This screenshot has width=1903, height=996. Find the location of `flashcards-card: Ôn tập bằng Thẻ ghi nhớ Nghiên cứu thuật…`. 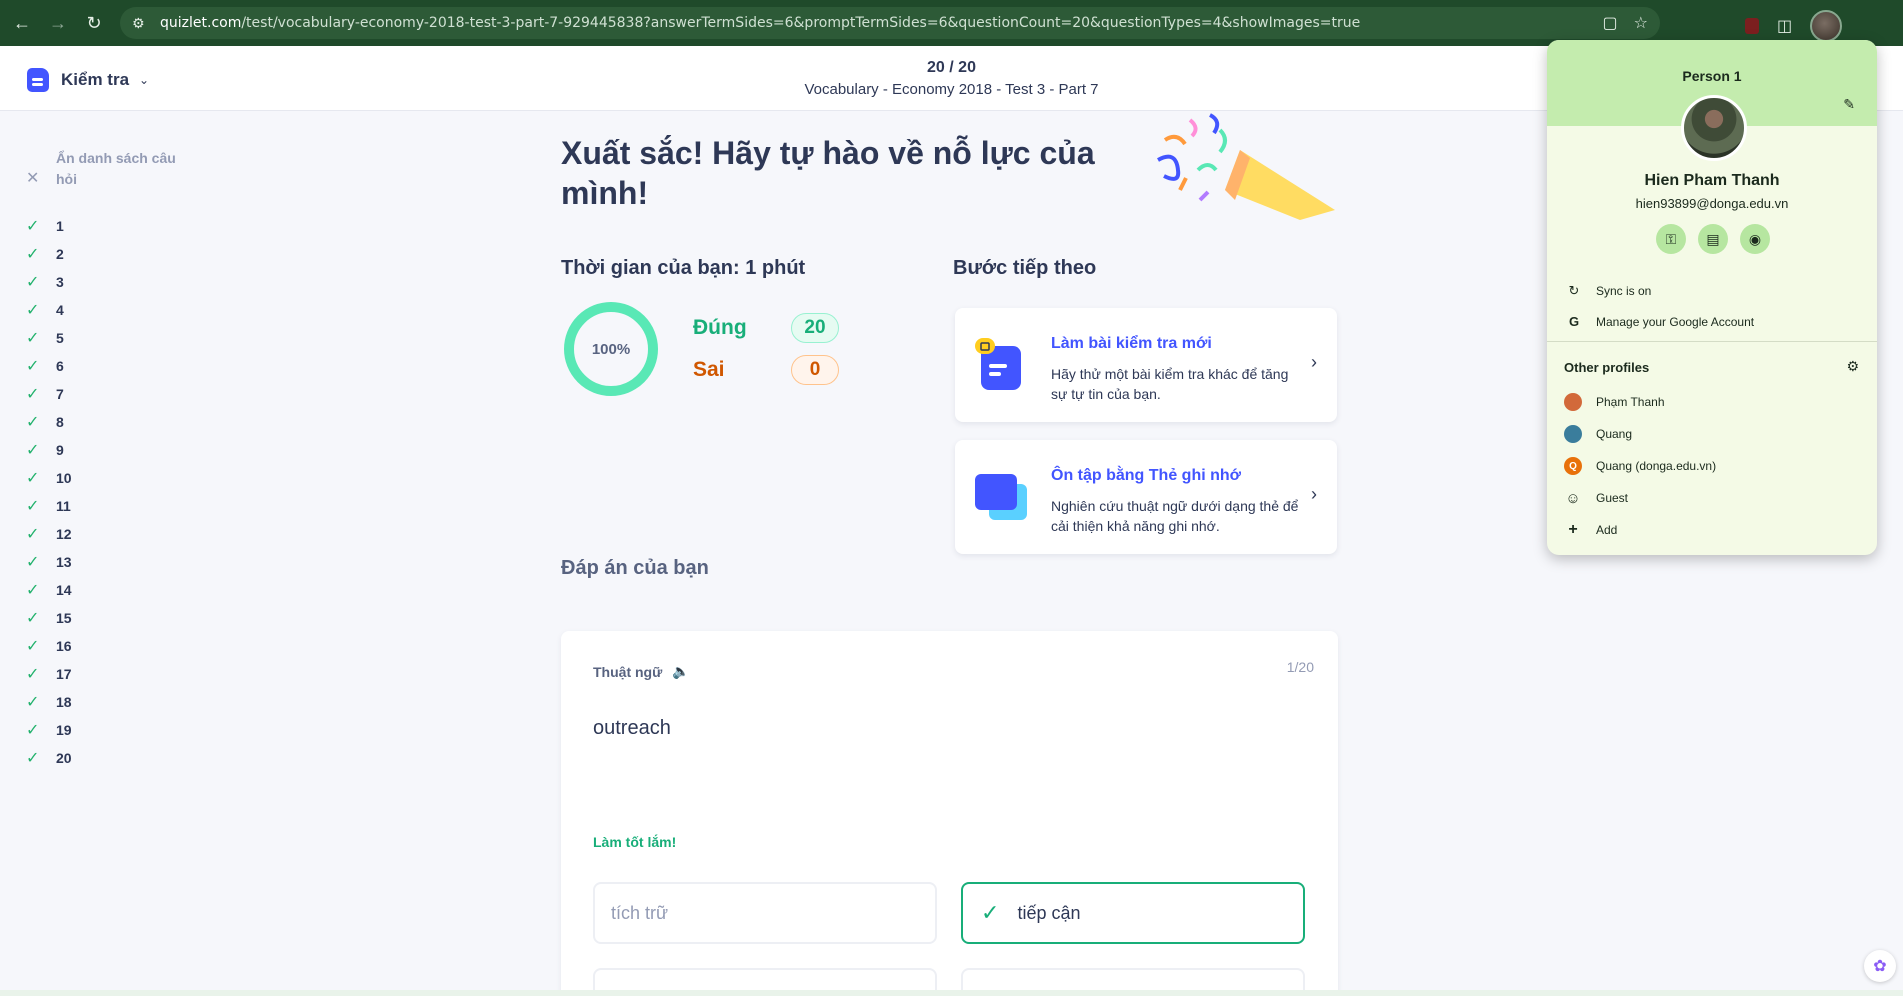

flashcards-card: Ôn tập bằng Thẻ ghi nhớ Nghiên cứu thuật… is located at coordinates (1146, 497).